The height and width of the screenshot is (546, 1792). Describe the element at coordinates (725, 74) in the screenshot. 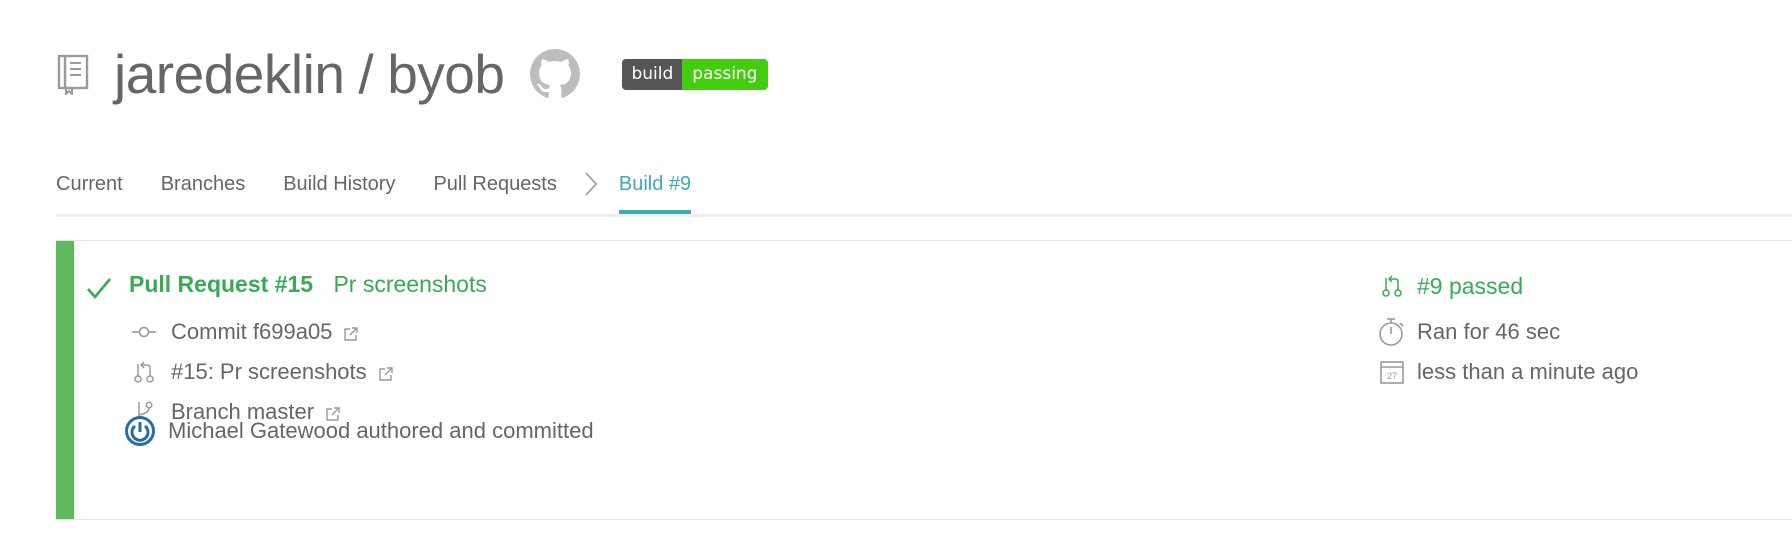

I see `badge-status: passing` at that location.